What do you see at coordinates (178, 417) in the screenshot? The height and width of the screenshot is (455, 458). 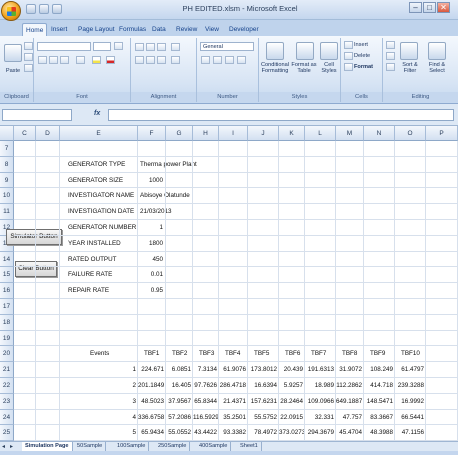 I see `table-cell: 57.2086` at bounding box center [178, 417].